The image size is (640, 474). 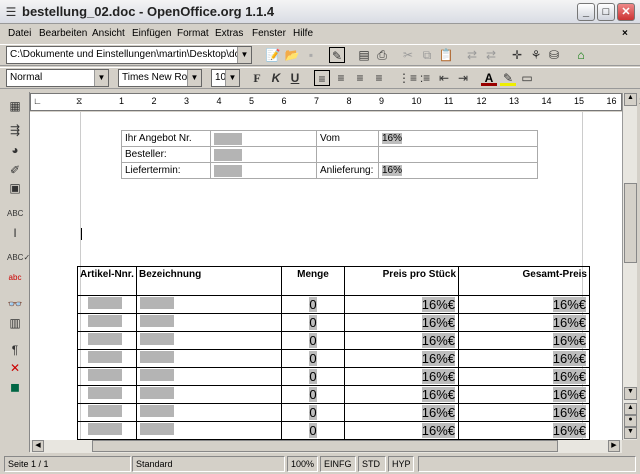 What do you see at coordinates (630, 421) in the screenshot?
I see `navigation-icon: ●` at bounding box center [630, 421].